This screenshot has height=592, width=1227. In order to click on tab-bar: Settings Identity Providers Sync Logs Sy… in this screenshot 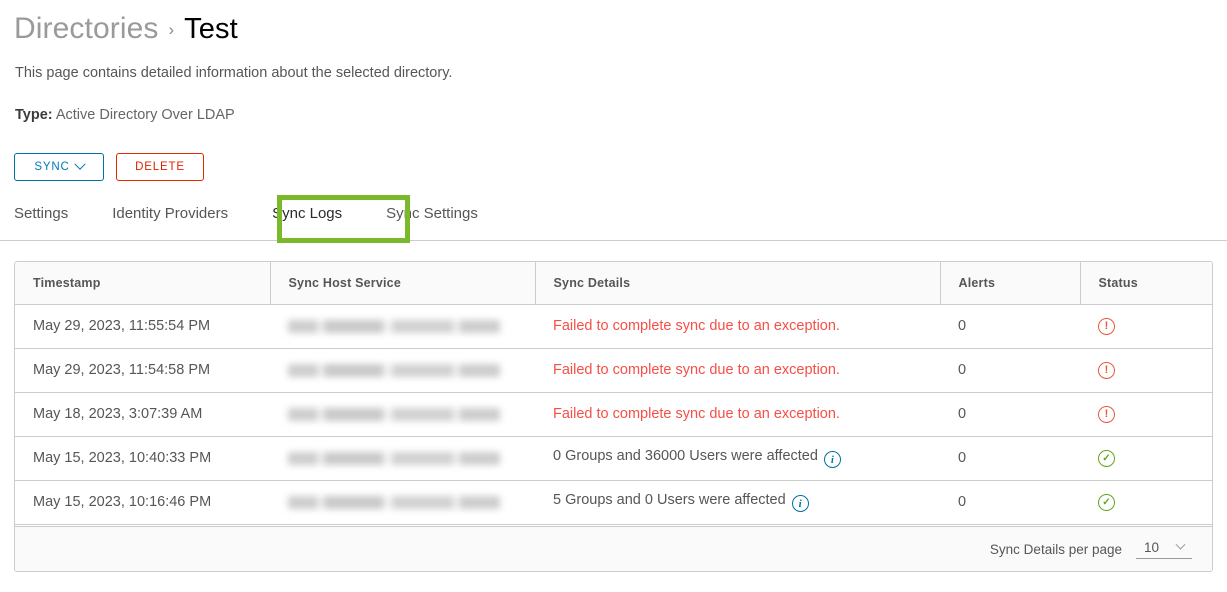, I will do `click(613, 220)`.